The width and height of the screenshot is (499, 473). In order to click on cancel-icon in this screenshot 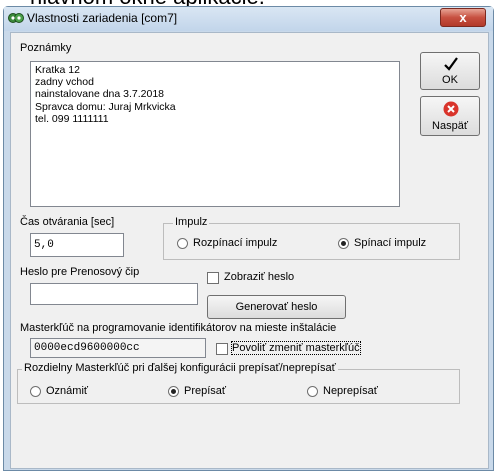, I will do `click(451, 109)`.